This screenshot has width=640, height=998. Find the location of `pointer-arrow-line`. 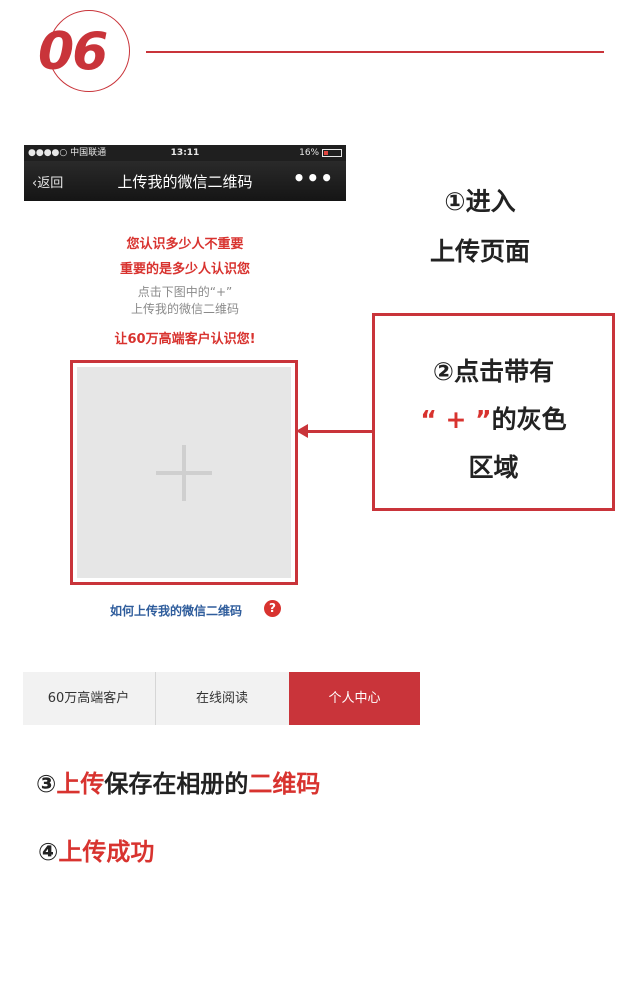

pointer-arrow-line is located at coordinates (340, 431).